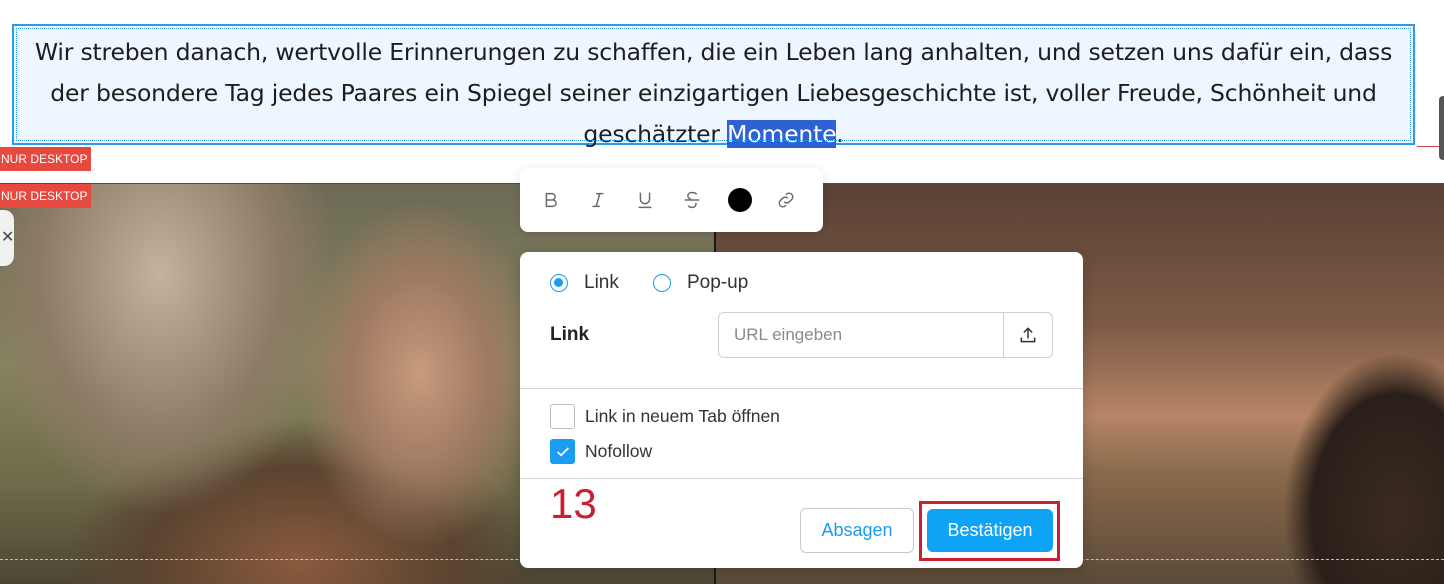 The width and height of the screenshot is (1444, 584). Describe the element at coordinates (610, 200) in the screenshot. I see `italic-button` at that location.